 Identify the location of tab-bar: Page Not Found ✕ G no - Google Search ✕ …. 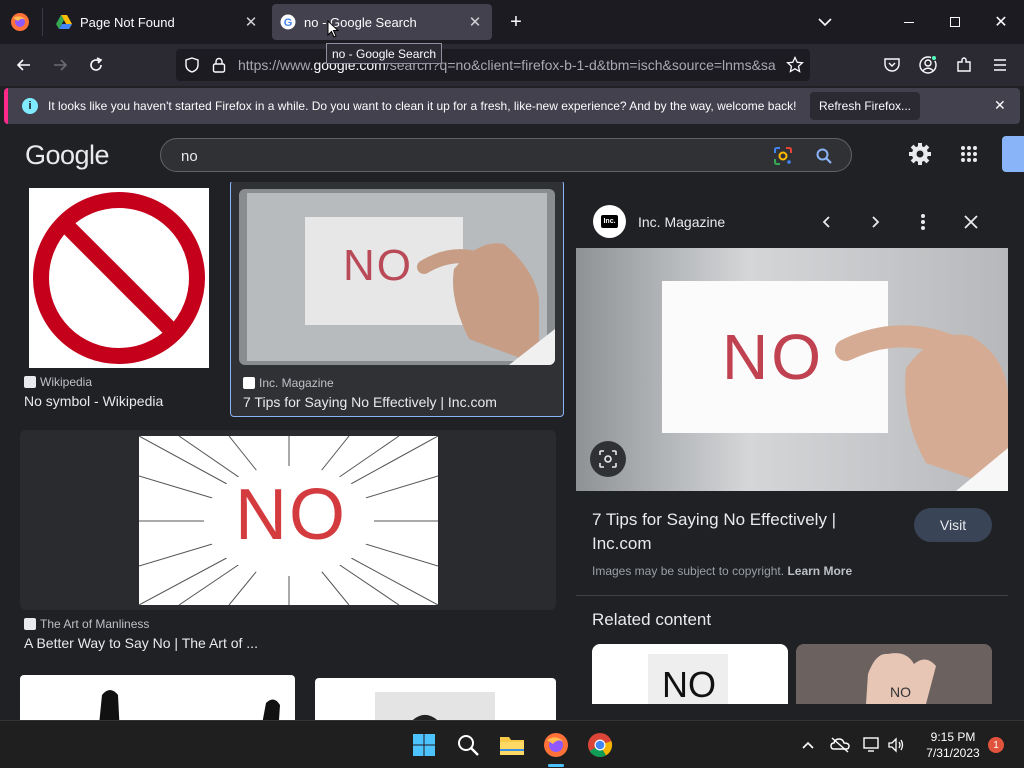
(512, 22).